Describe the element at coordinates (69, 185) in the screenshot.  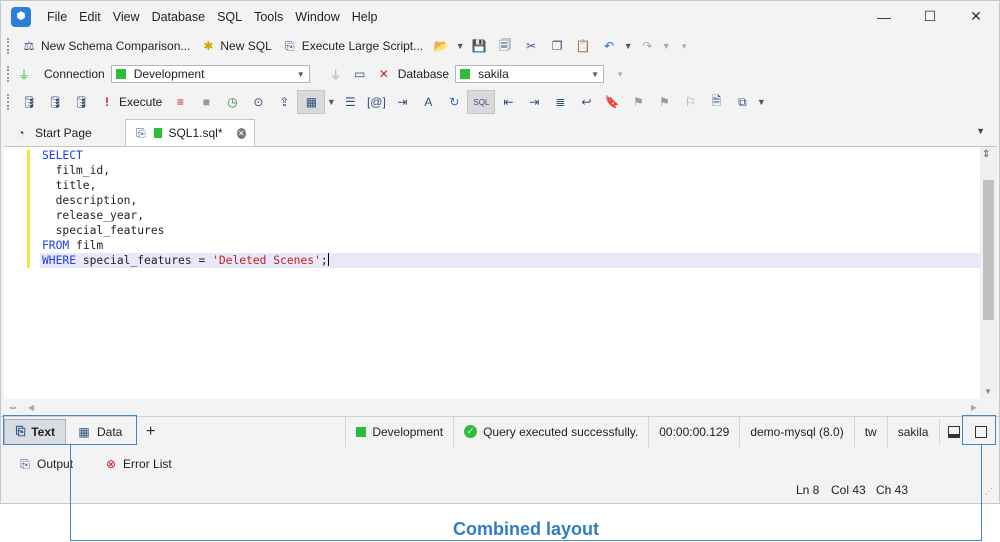
I see `sql-text: title,` at that location.